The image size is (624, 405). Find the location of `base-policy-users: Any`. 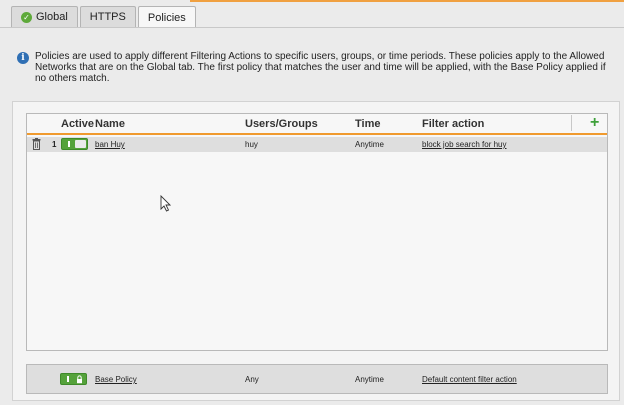

base-policy-users: Any is located at coordinates (252, 379).